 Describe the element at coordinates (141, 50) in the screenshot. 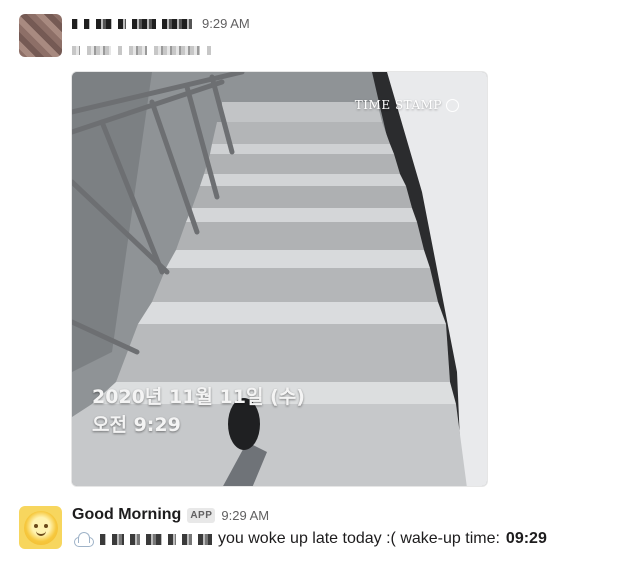

I see `message-1-text-redacted` at that location.